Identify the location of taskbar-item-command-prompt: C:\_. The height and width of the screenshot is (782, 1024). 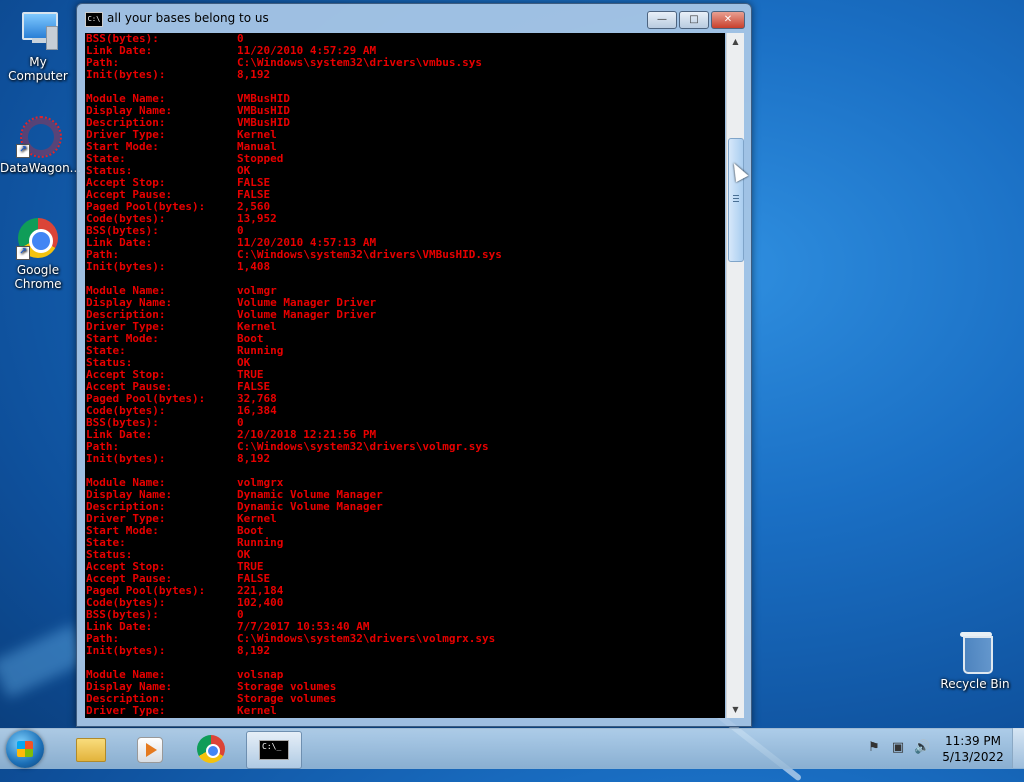
(274, 750).